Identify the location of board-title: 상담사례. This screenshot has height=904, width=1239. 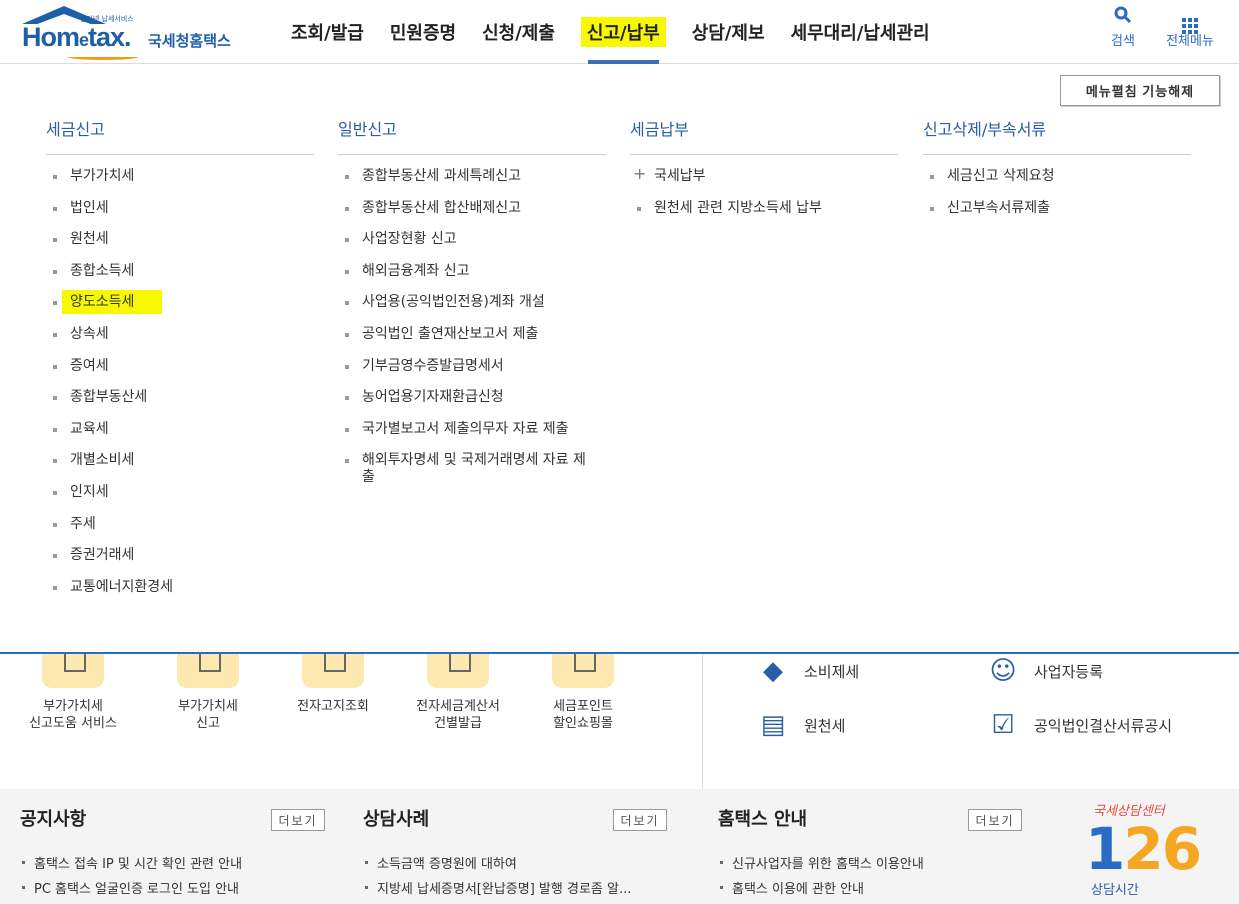
(396, 819).